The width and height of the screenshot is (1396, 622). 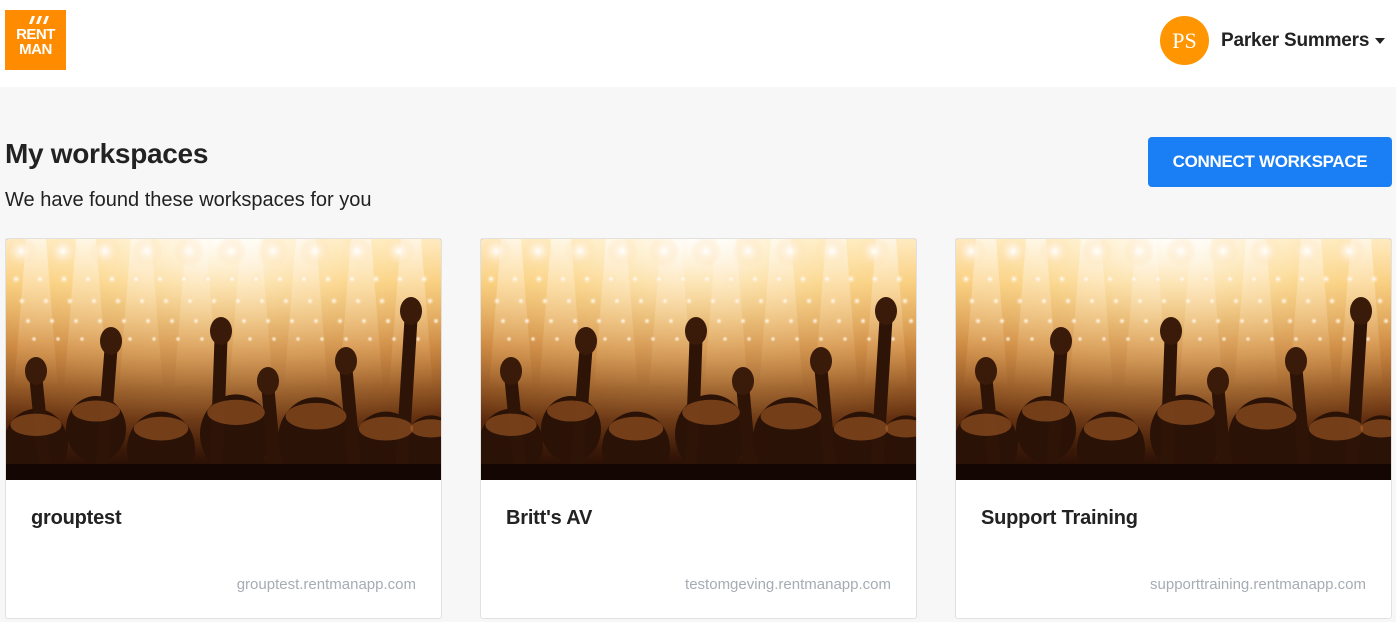 What do you see at coordinates (549, 518) in the screenshot?
I see `workspace-name: Britt's AV` at bounding box center [549, 518].